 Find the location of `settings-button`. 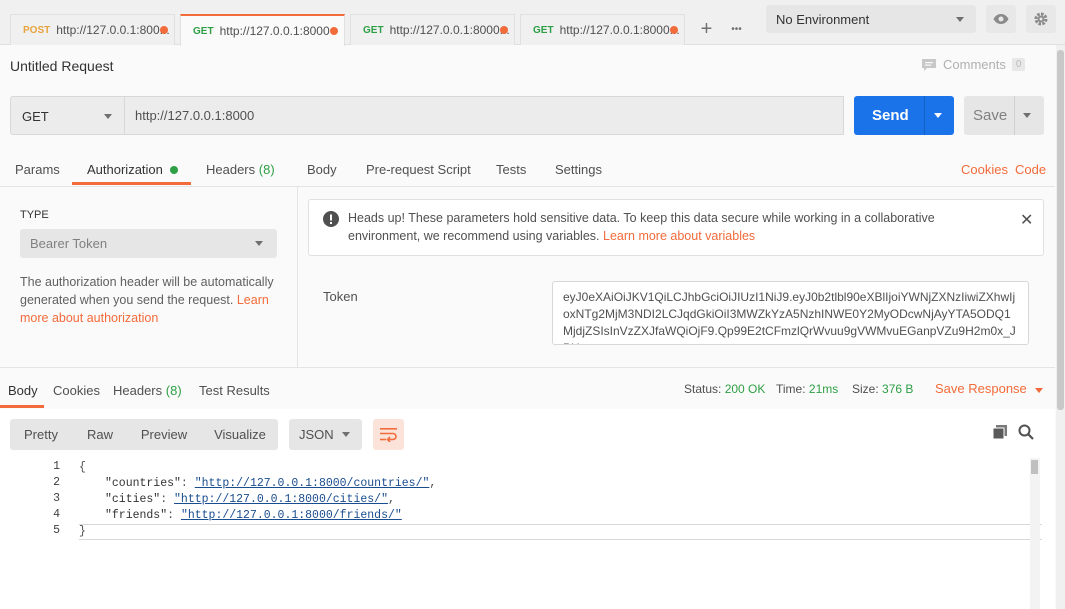

settings-button is located at coordinates (1041, 19).